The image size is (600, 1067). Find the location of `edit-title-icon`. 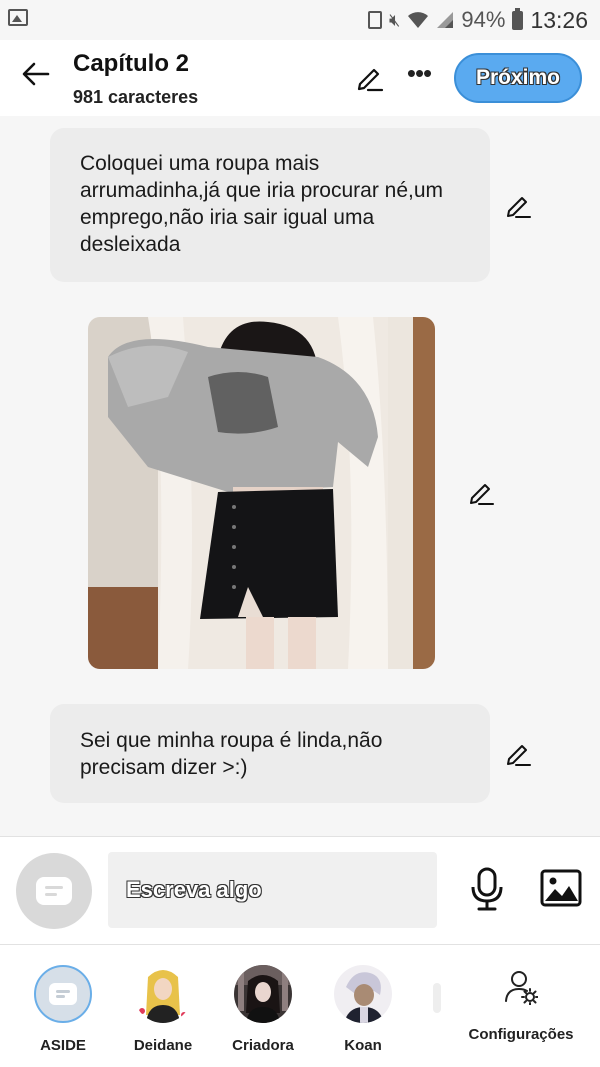

edit-title-icon is located at coordinates (370, 78).